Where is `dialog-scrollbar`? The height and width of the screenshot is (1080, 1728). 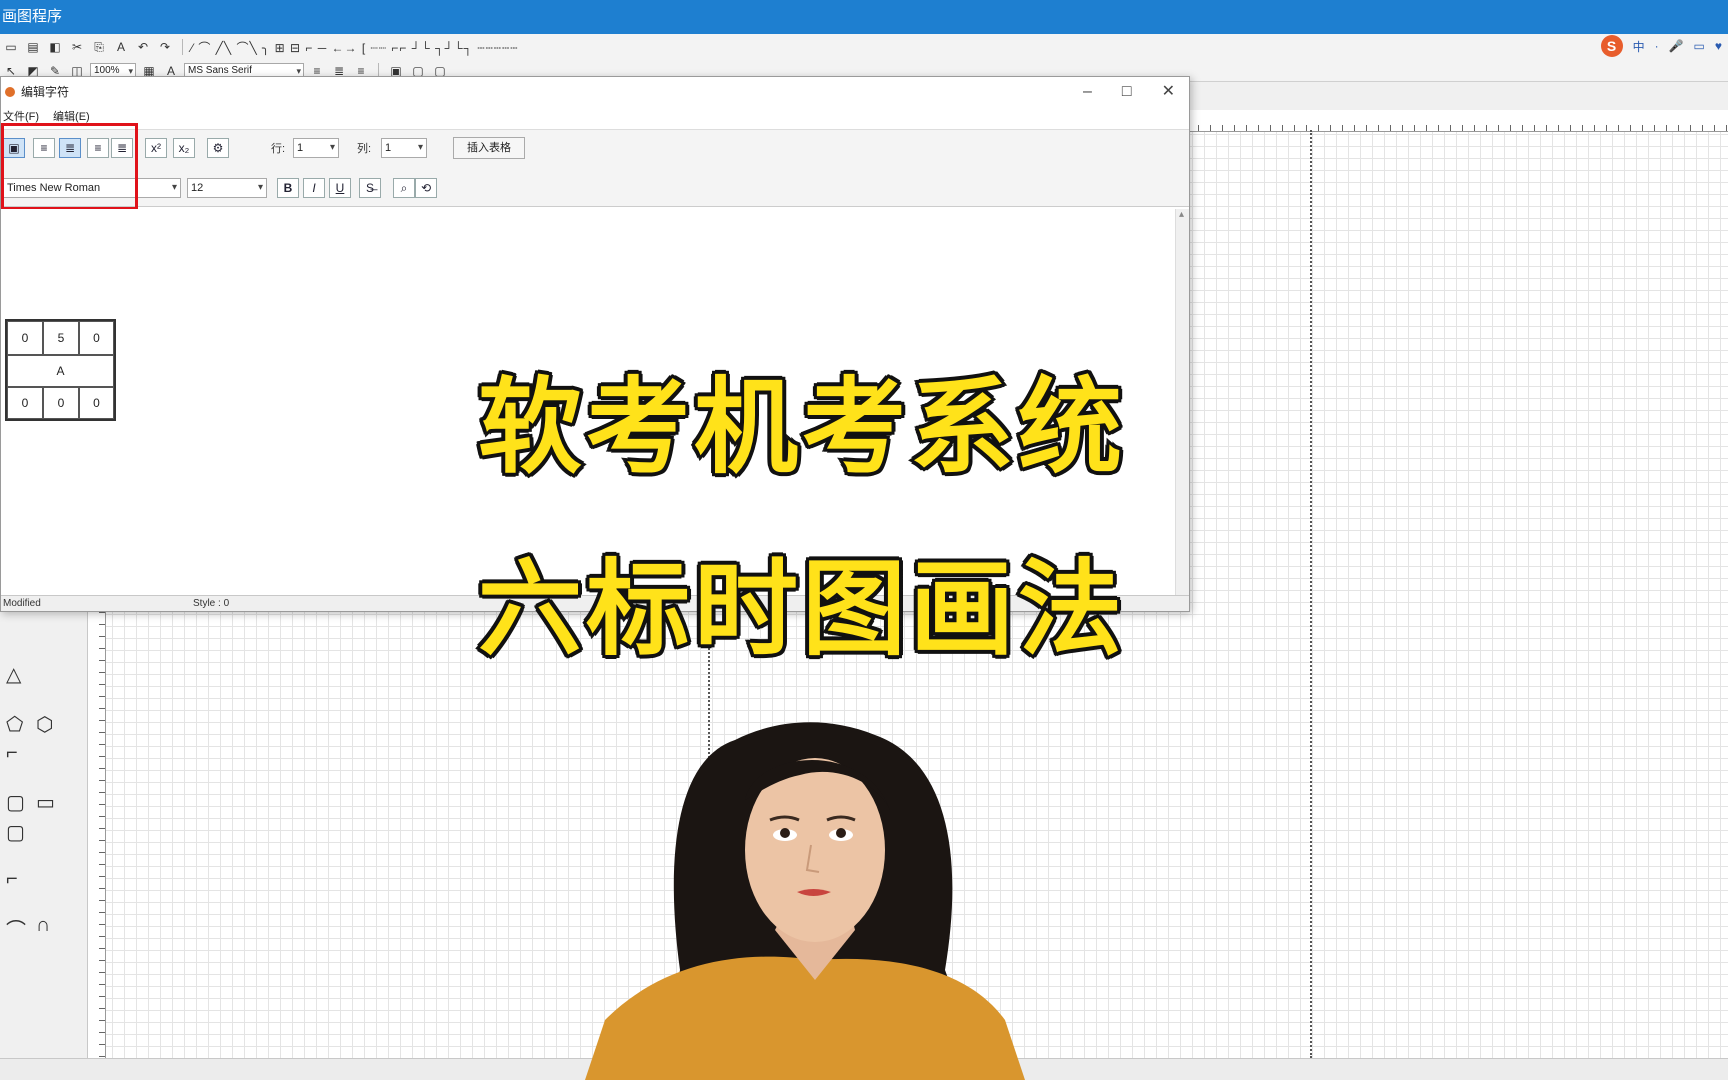 dialog-scrollbar is located at coordinates (1182, 402).